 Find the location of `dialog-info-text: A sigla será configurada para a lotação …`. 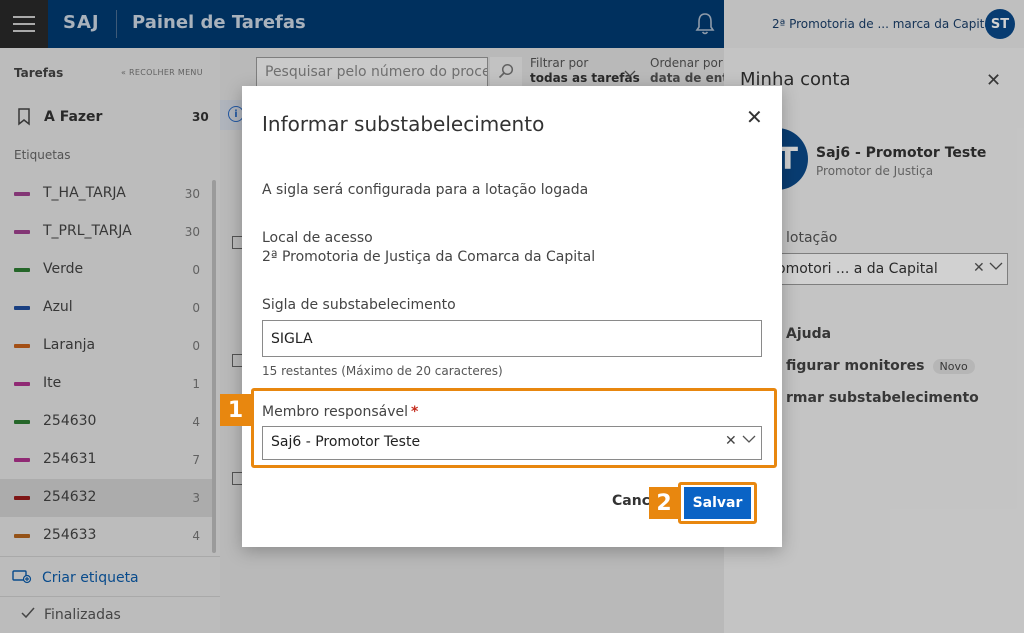

dialog-info-text: A sigla será configurada para a lotação … is located at coordinates (425, 190).